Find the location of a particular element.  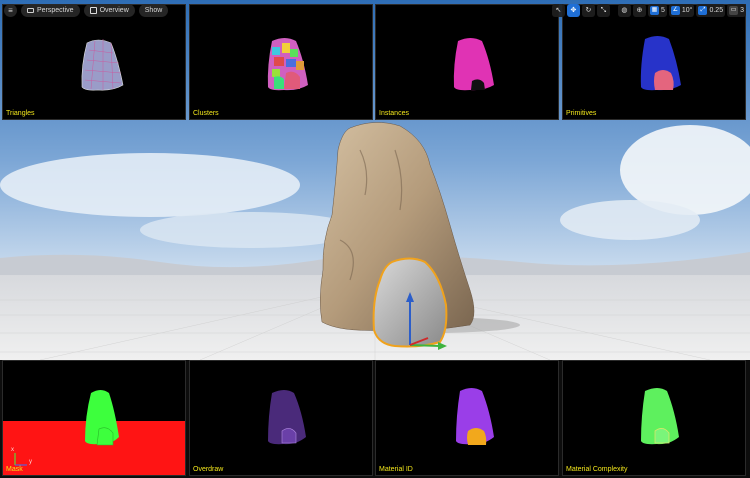

scale-icon: ⤡ is located at coordinates (603, 10).